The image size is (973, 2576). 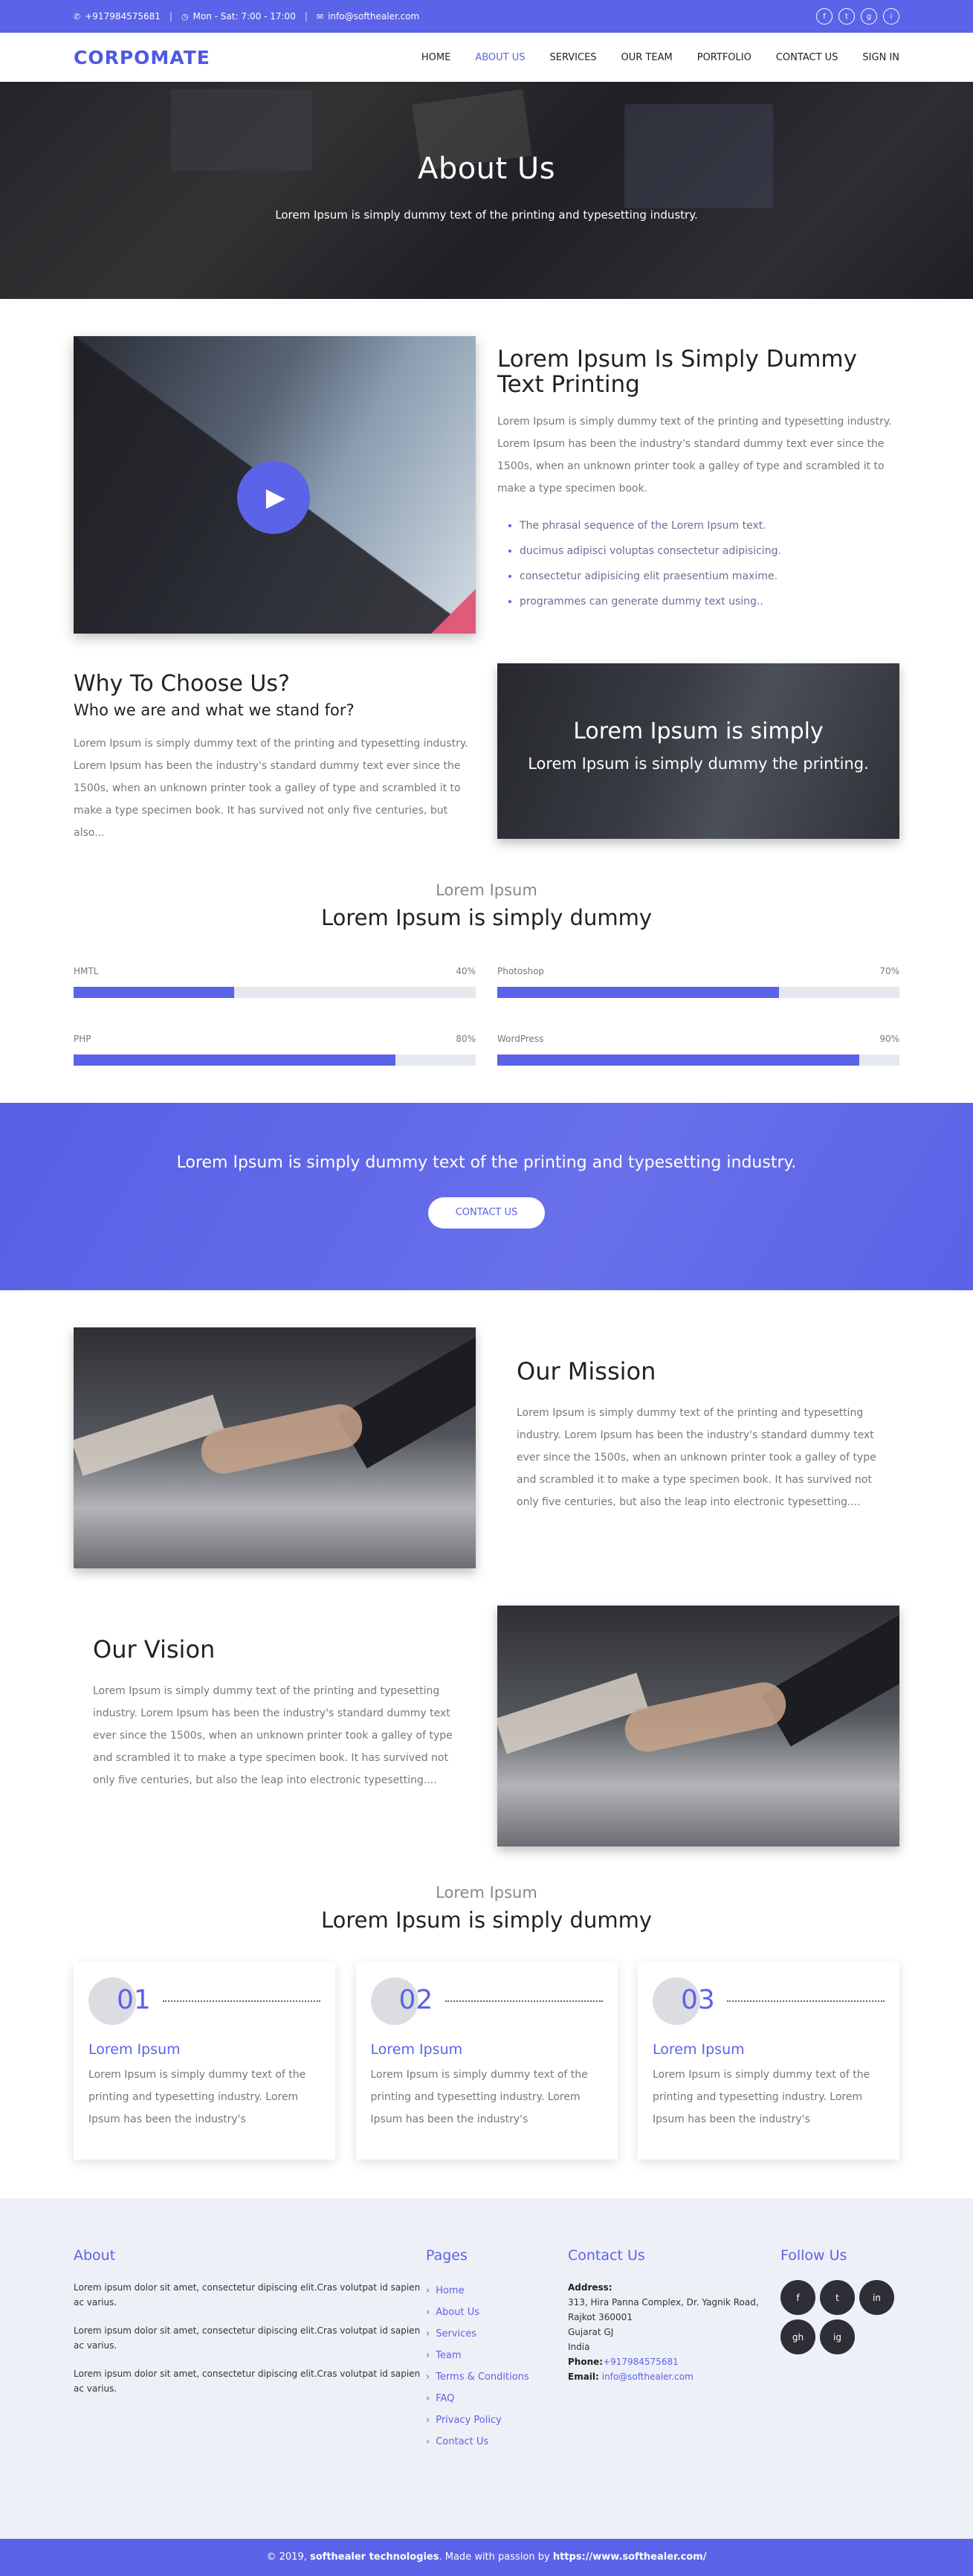 What do you see at coordinates (579, 2347) in the screenshot?
I see `address-line: India` at bounding box center [579, 2347].